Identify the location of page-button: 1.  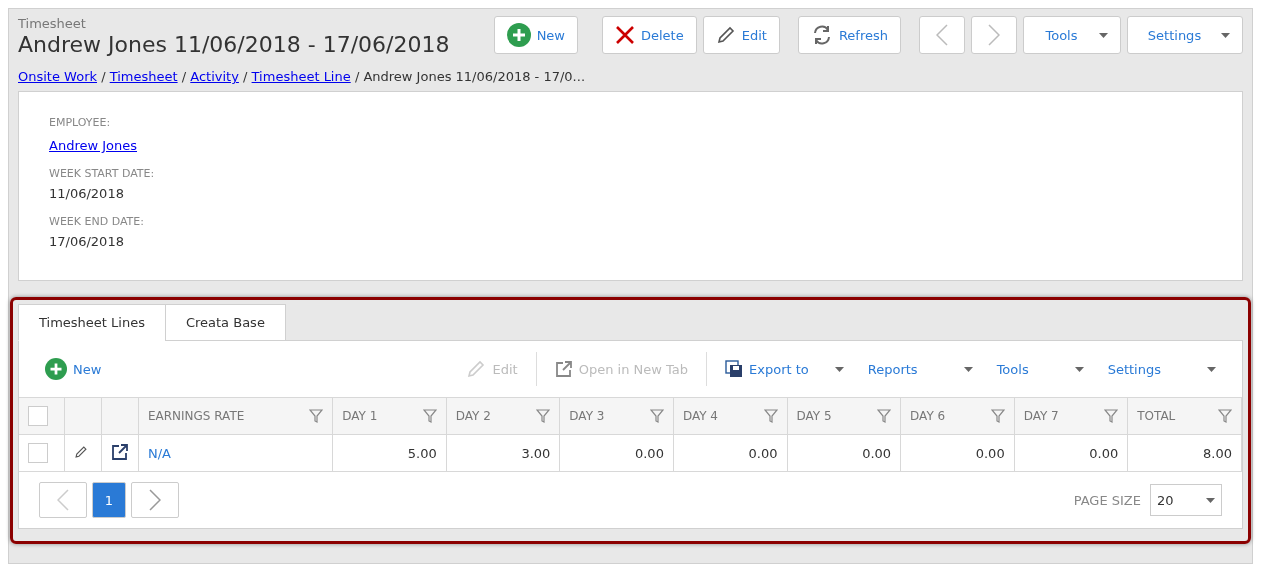
(109, 500).